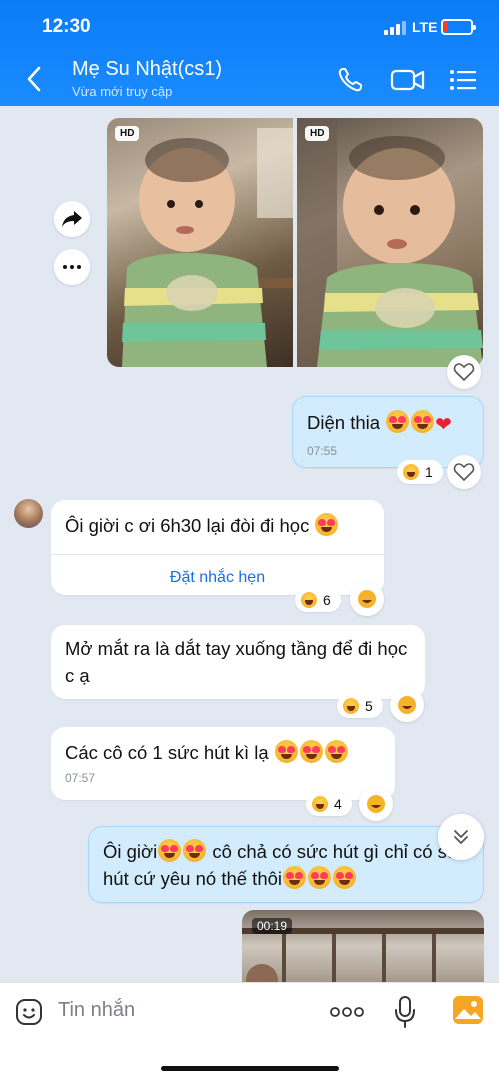  What do you see at coordinates (29, 1012) in the screenshot?
I see `sticker-icon` at bounding box center [29, 1012].